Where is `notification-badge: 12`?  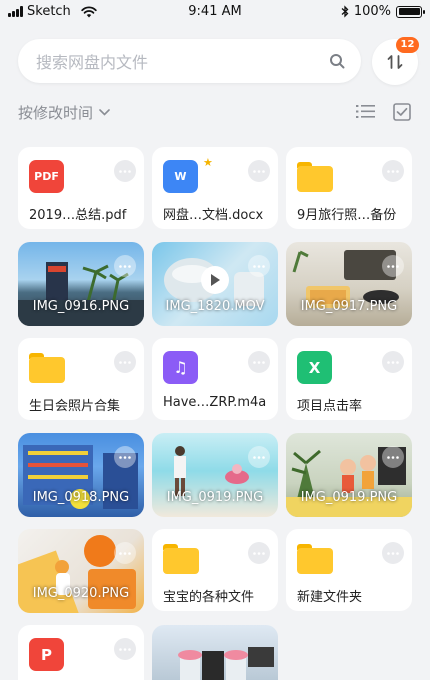
notification-badge: 12 is located at coordinates (407, 45).